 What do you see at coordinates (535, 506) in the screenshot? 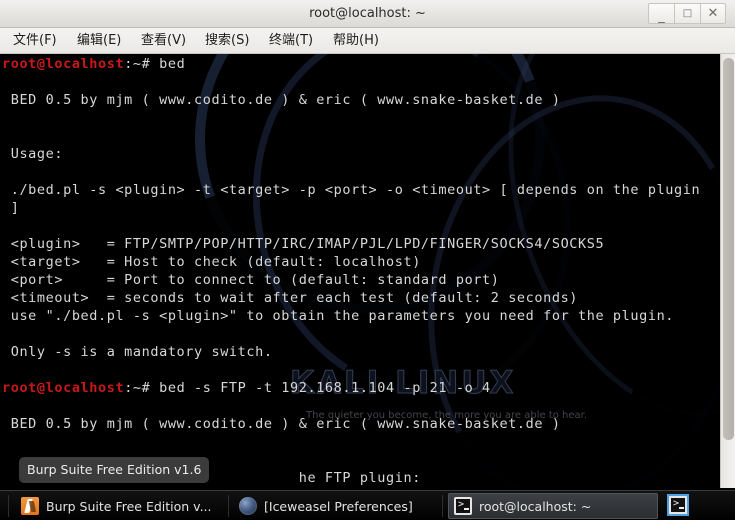
I see `taskbar-item-label: root@localhost: ~` at bounding box center [535, 506].